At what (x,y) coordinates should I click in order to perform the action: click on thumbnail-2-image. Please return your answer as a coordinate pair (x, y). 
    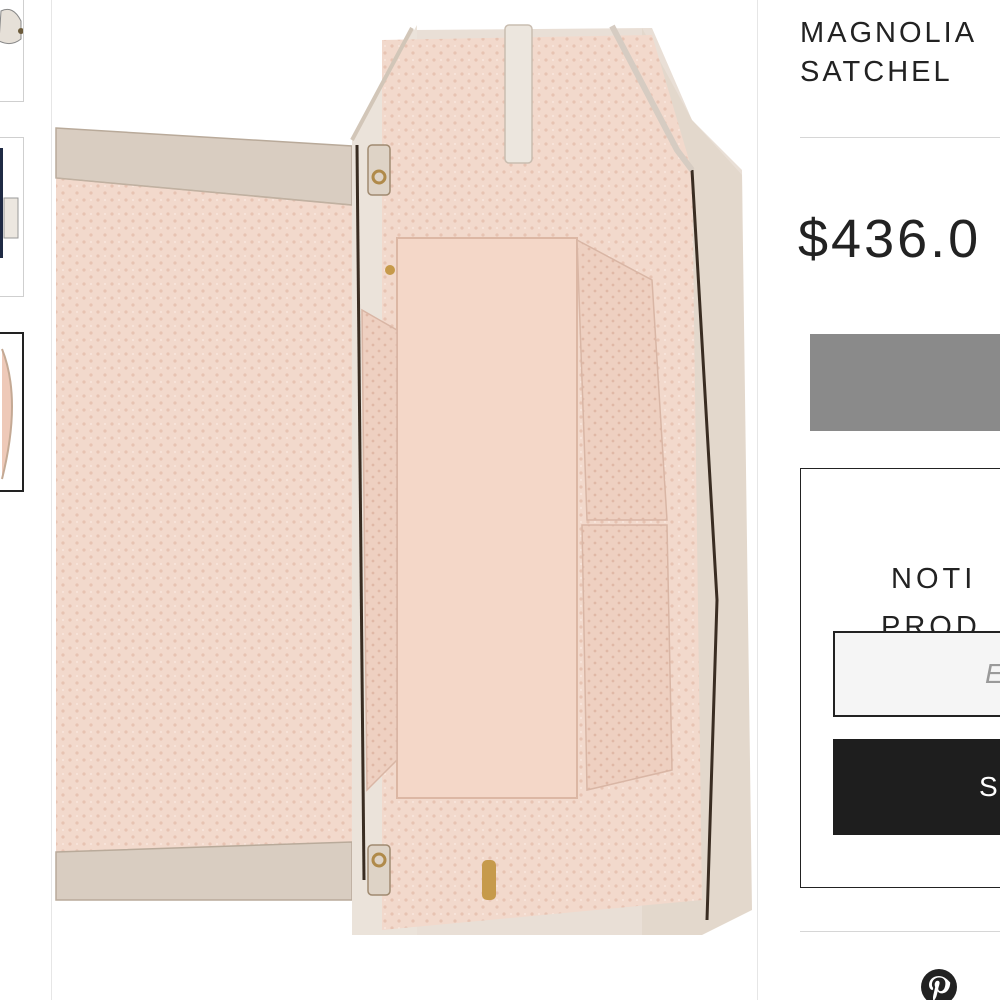
    Looking at the image, I should click on (11, 217).